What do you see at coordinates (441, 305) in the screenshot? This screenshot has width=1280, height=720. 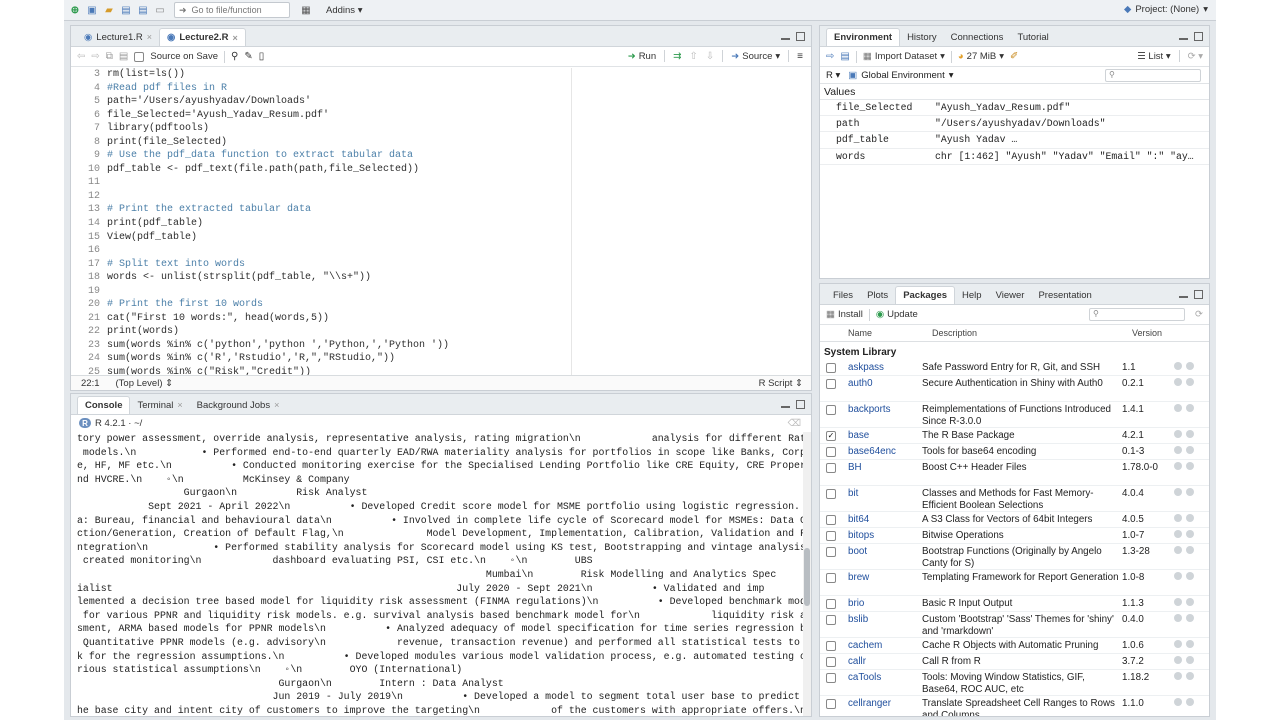 I see `code-line: 20 # Print the first 10 words` at bounding box center [441, 305].